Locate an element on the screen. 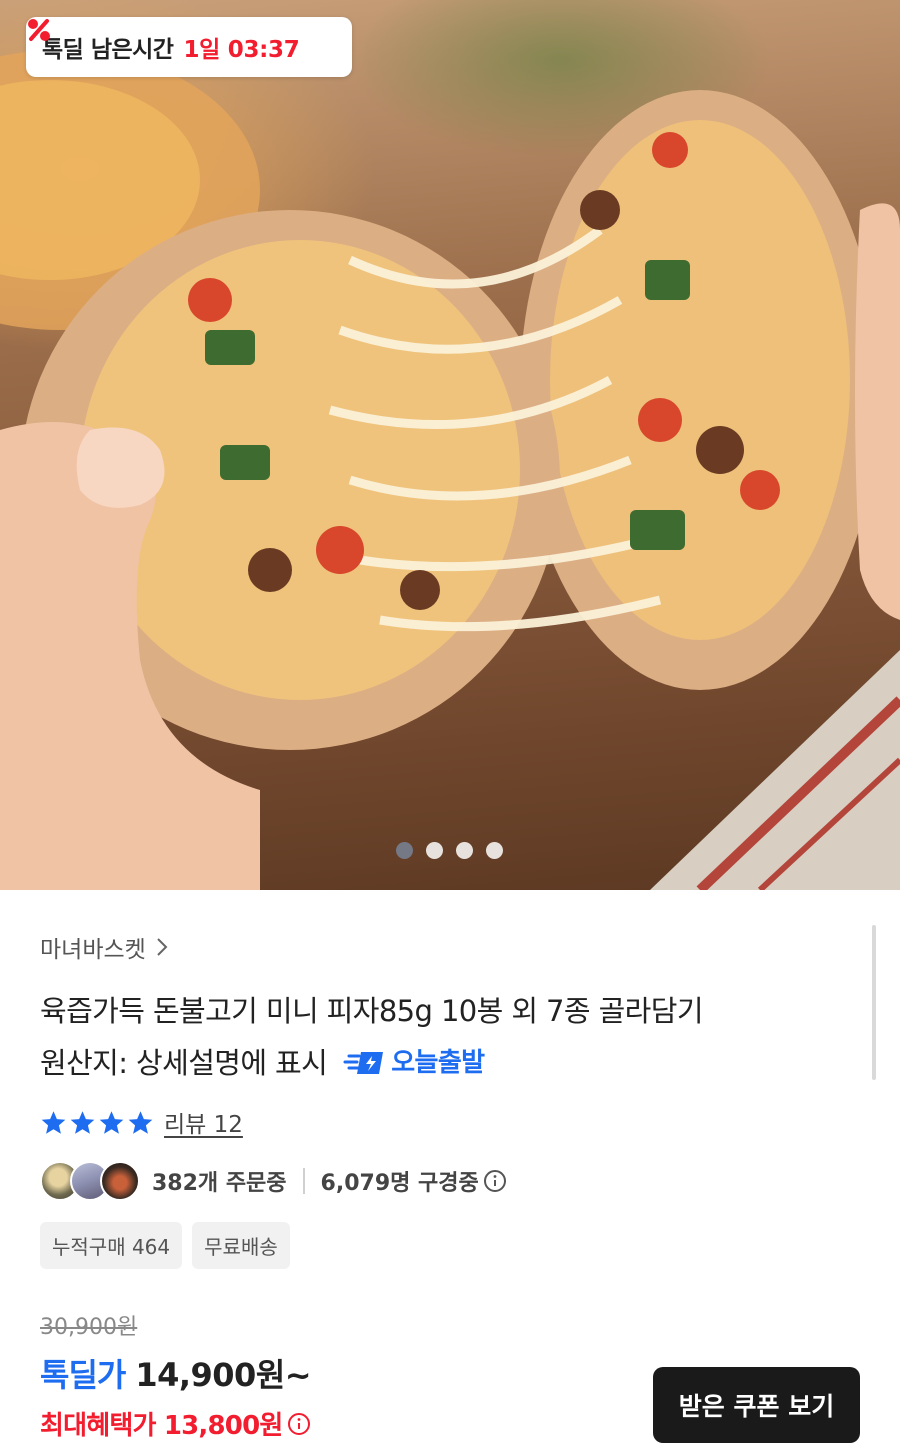 This screenshot has width=900, height=1455. deal-label: 톡딜가 is located at coordinates (83, 1375).